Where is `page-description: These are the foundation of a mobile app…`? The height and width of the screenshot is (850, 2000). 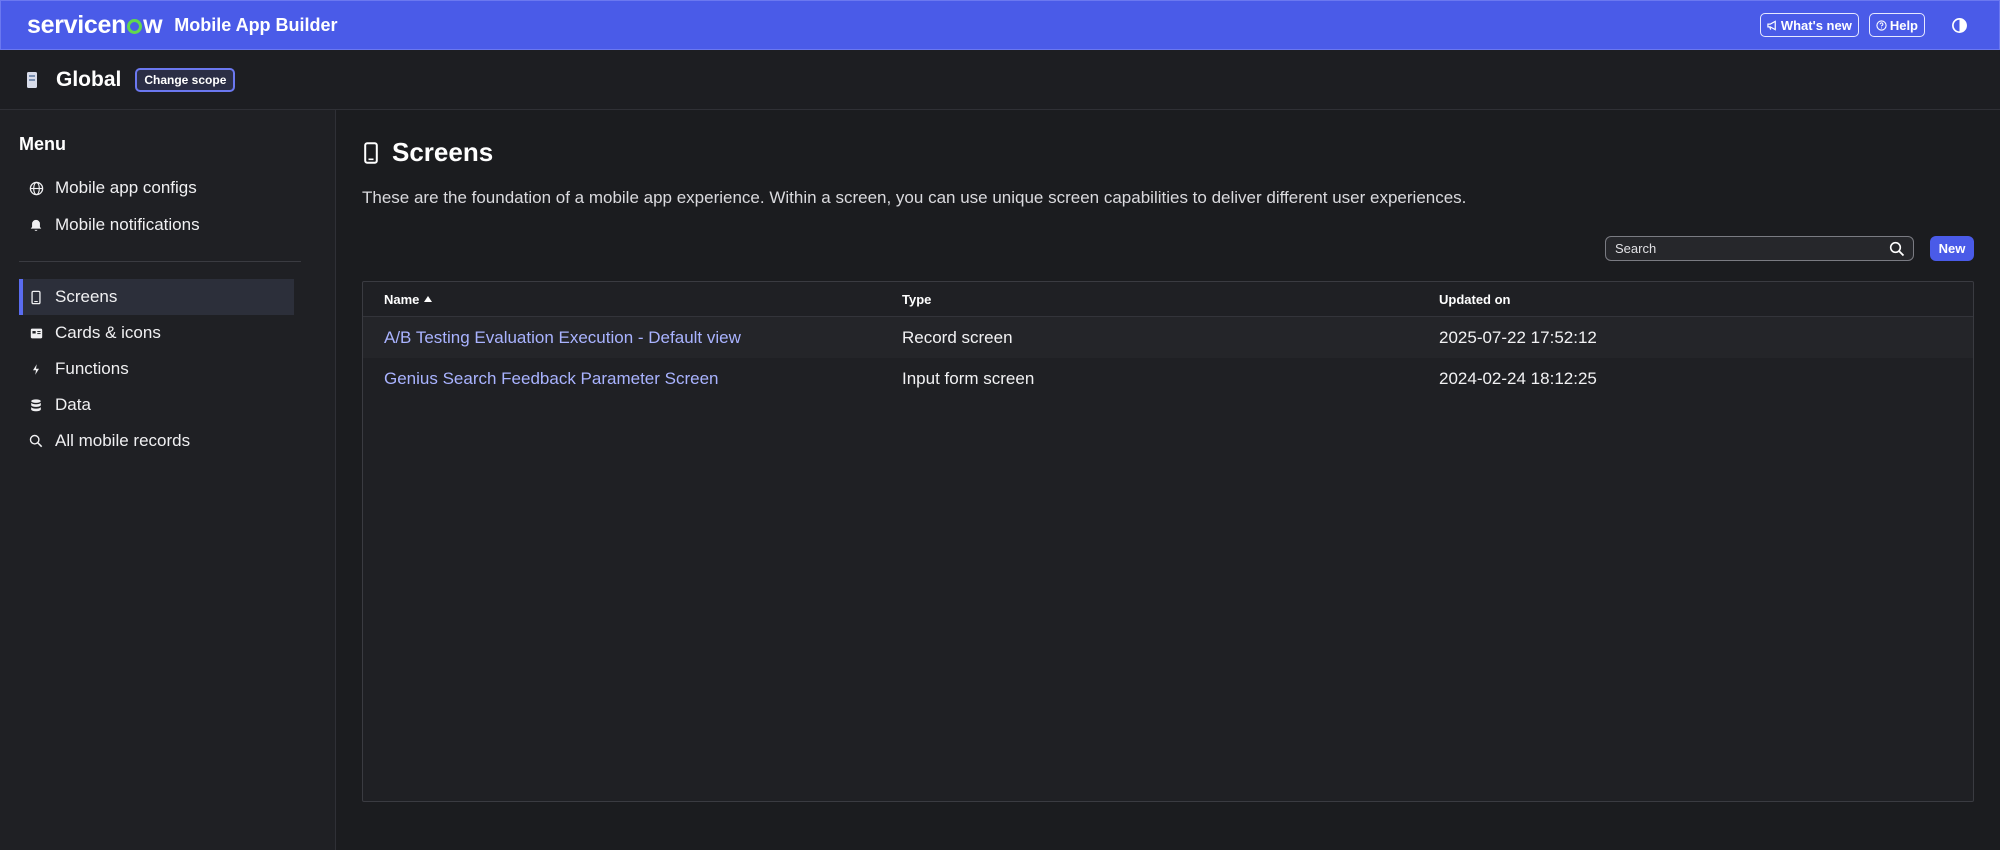 page-description: These are the foundation of a mobile app… is located at coordinates (914, 197).